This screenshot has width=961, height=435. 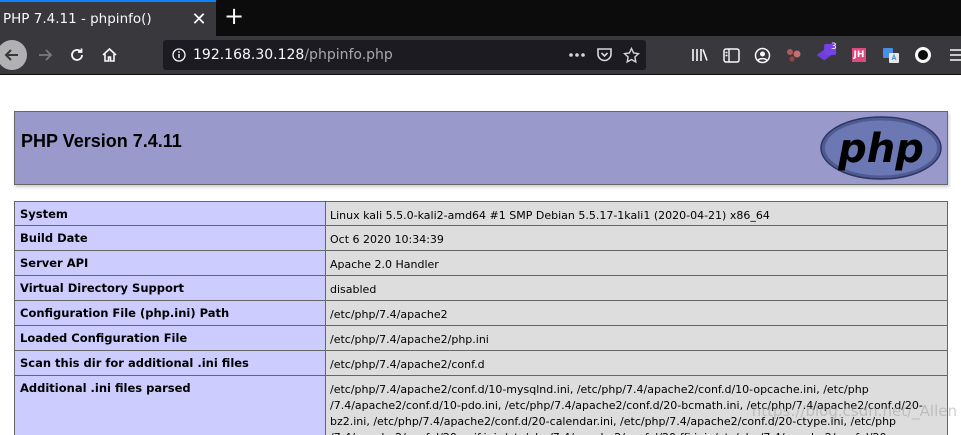 What do you see at coordinates (604, 55) in the screenshot?
I see `pocket-icon` at bounding box center [604, 55].